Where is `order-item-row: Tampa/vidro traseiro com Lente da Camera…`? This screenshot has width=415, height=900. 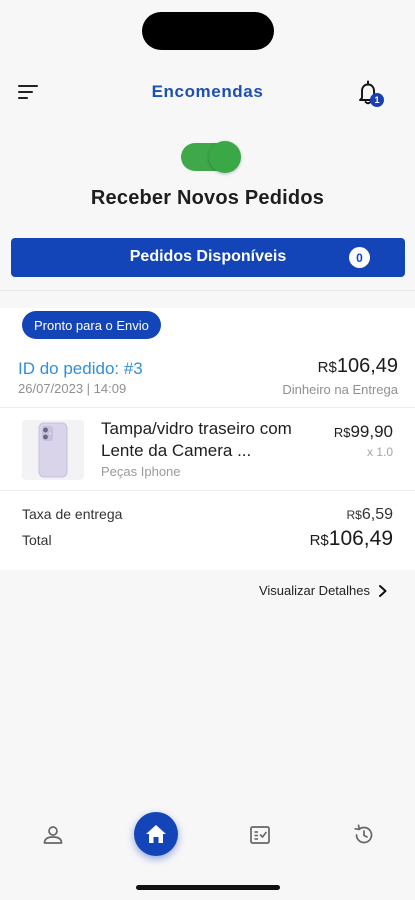 order-item-row: Tampa/vidro traseiro com Lente da Camera… is located at coordinates (207, 449).